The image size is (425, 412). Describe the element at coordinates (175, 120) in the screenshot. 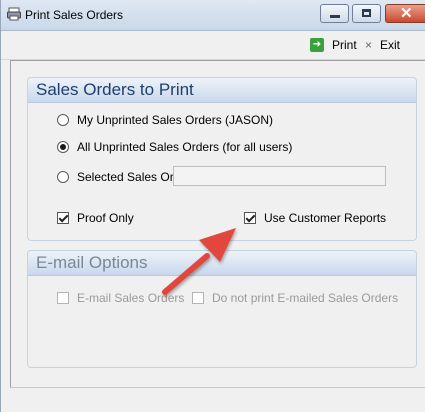

I see `radio-label: My Unprinted Sales Orders (JASON)` at that location.